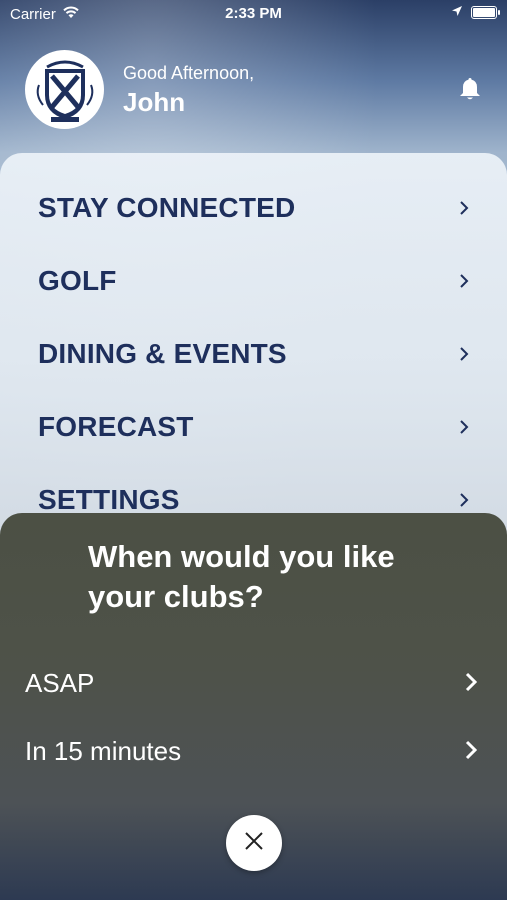  What do you see at coordinates (116, 426) in the screenshot?
I see `menu-item-label: FORECAST` at bounding box center [116, 426].